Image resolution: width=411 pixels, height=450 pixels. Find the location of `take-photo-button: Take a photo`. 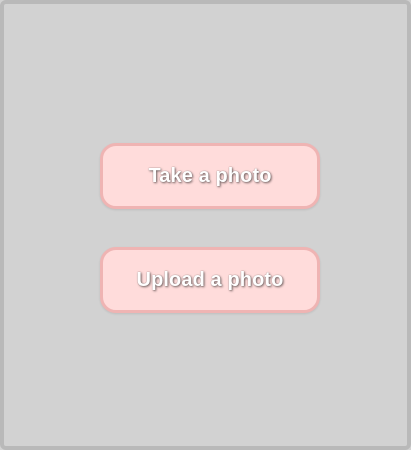

take-photo-button: Take a photo is located at coordinates (210, 176).